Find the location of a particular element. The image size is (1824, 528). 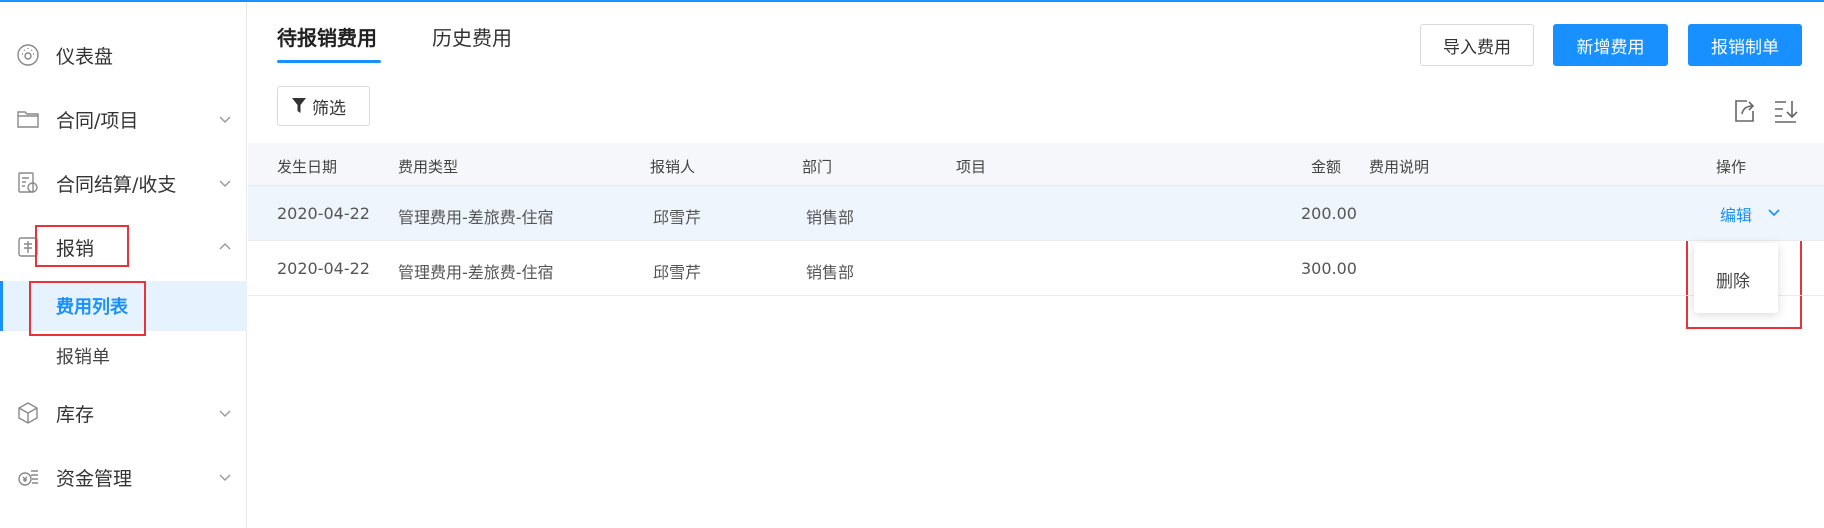

sidebar-item-inventory: 库存 is located at coordinates (123, 413).